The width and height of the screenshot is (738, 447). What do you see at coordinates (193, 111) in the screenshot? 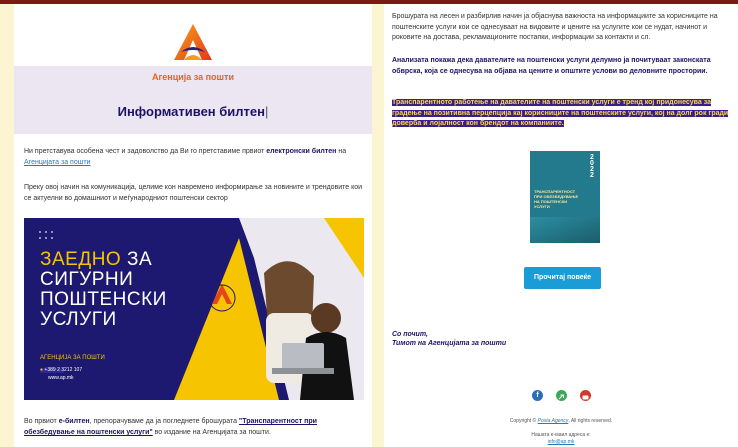
I see `page-title: Информативен билтен|` at bounding box center [193, 111].